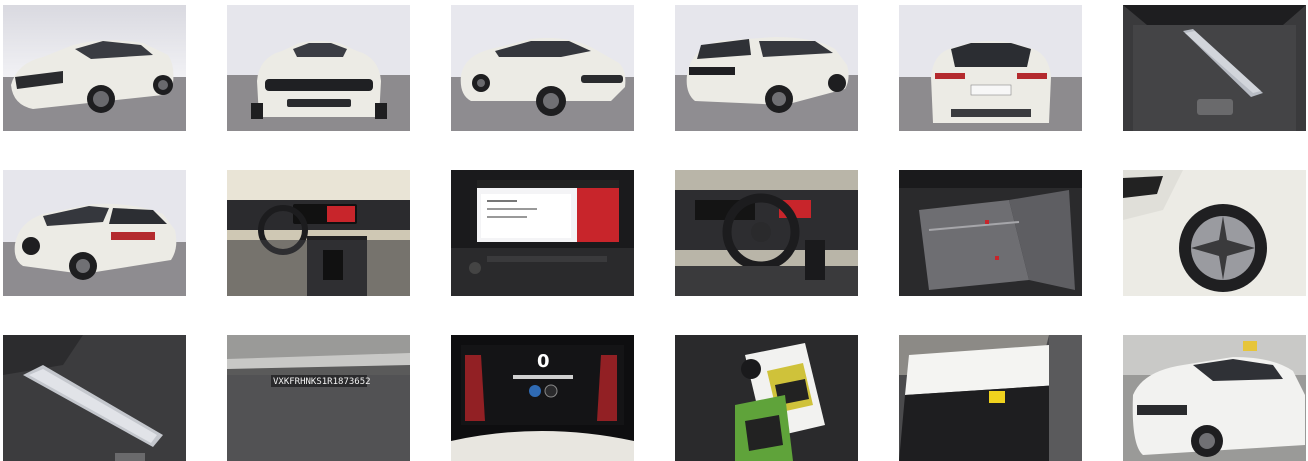  I want to click on car-side-image, so click(542, 68).